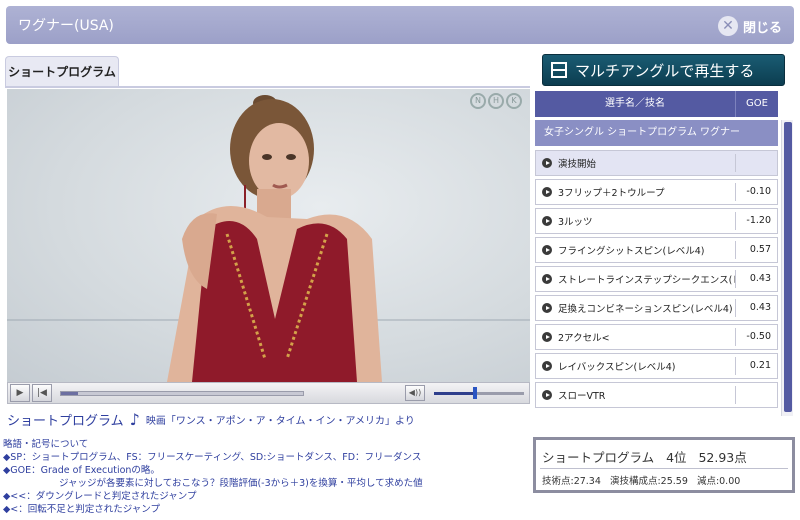 This screenshot has width=800, height=520. I want to click on close-label: 閉じる, so click(762, 28).